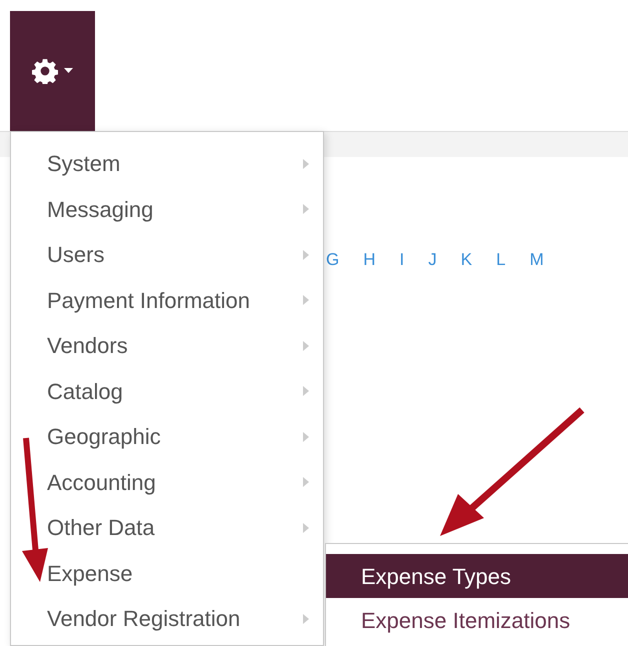 The height and width of the screenshot is (646, 628). Describe the element at coordinates (167, 527) in the screenshot. I see `menu-item: Other Data` at that location.